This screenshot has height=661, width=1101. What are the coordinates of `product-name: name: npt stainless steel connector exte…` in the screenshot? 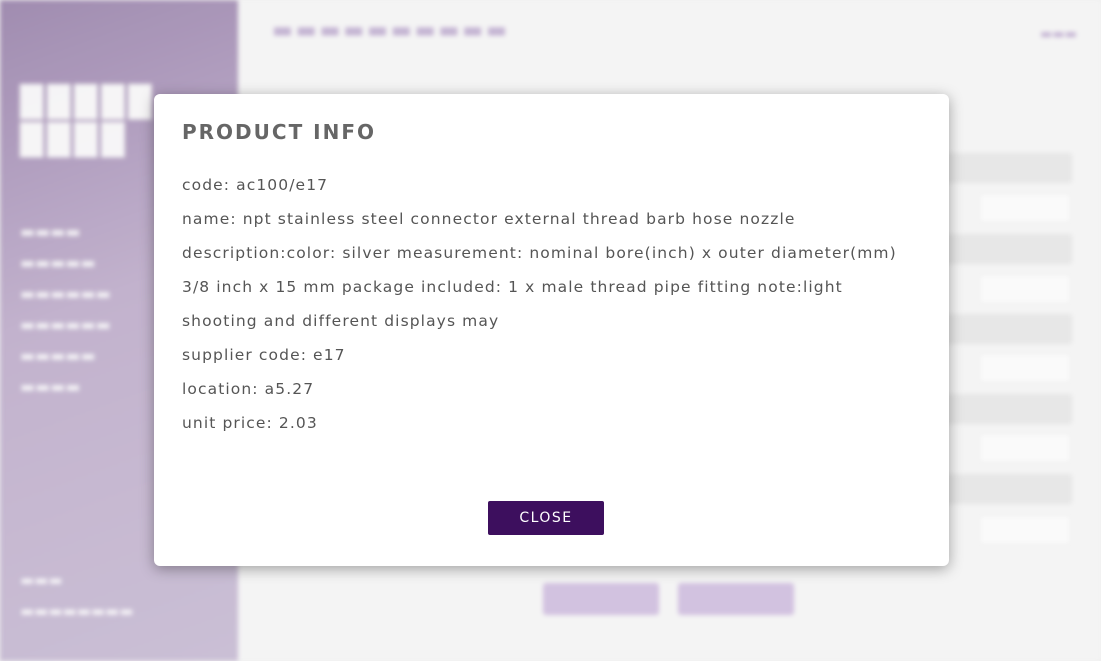 It's located at (489, 219).